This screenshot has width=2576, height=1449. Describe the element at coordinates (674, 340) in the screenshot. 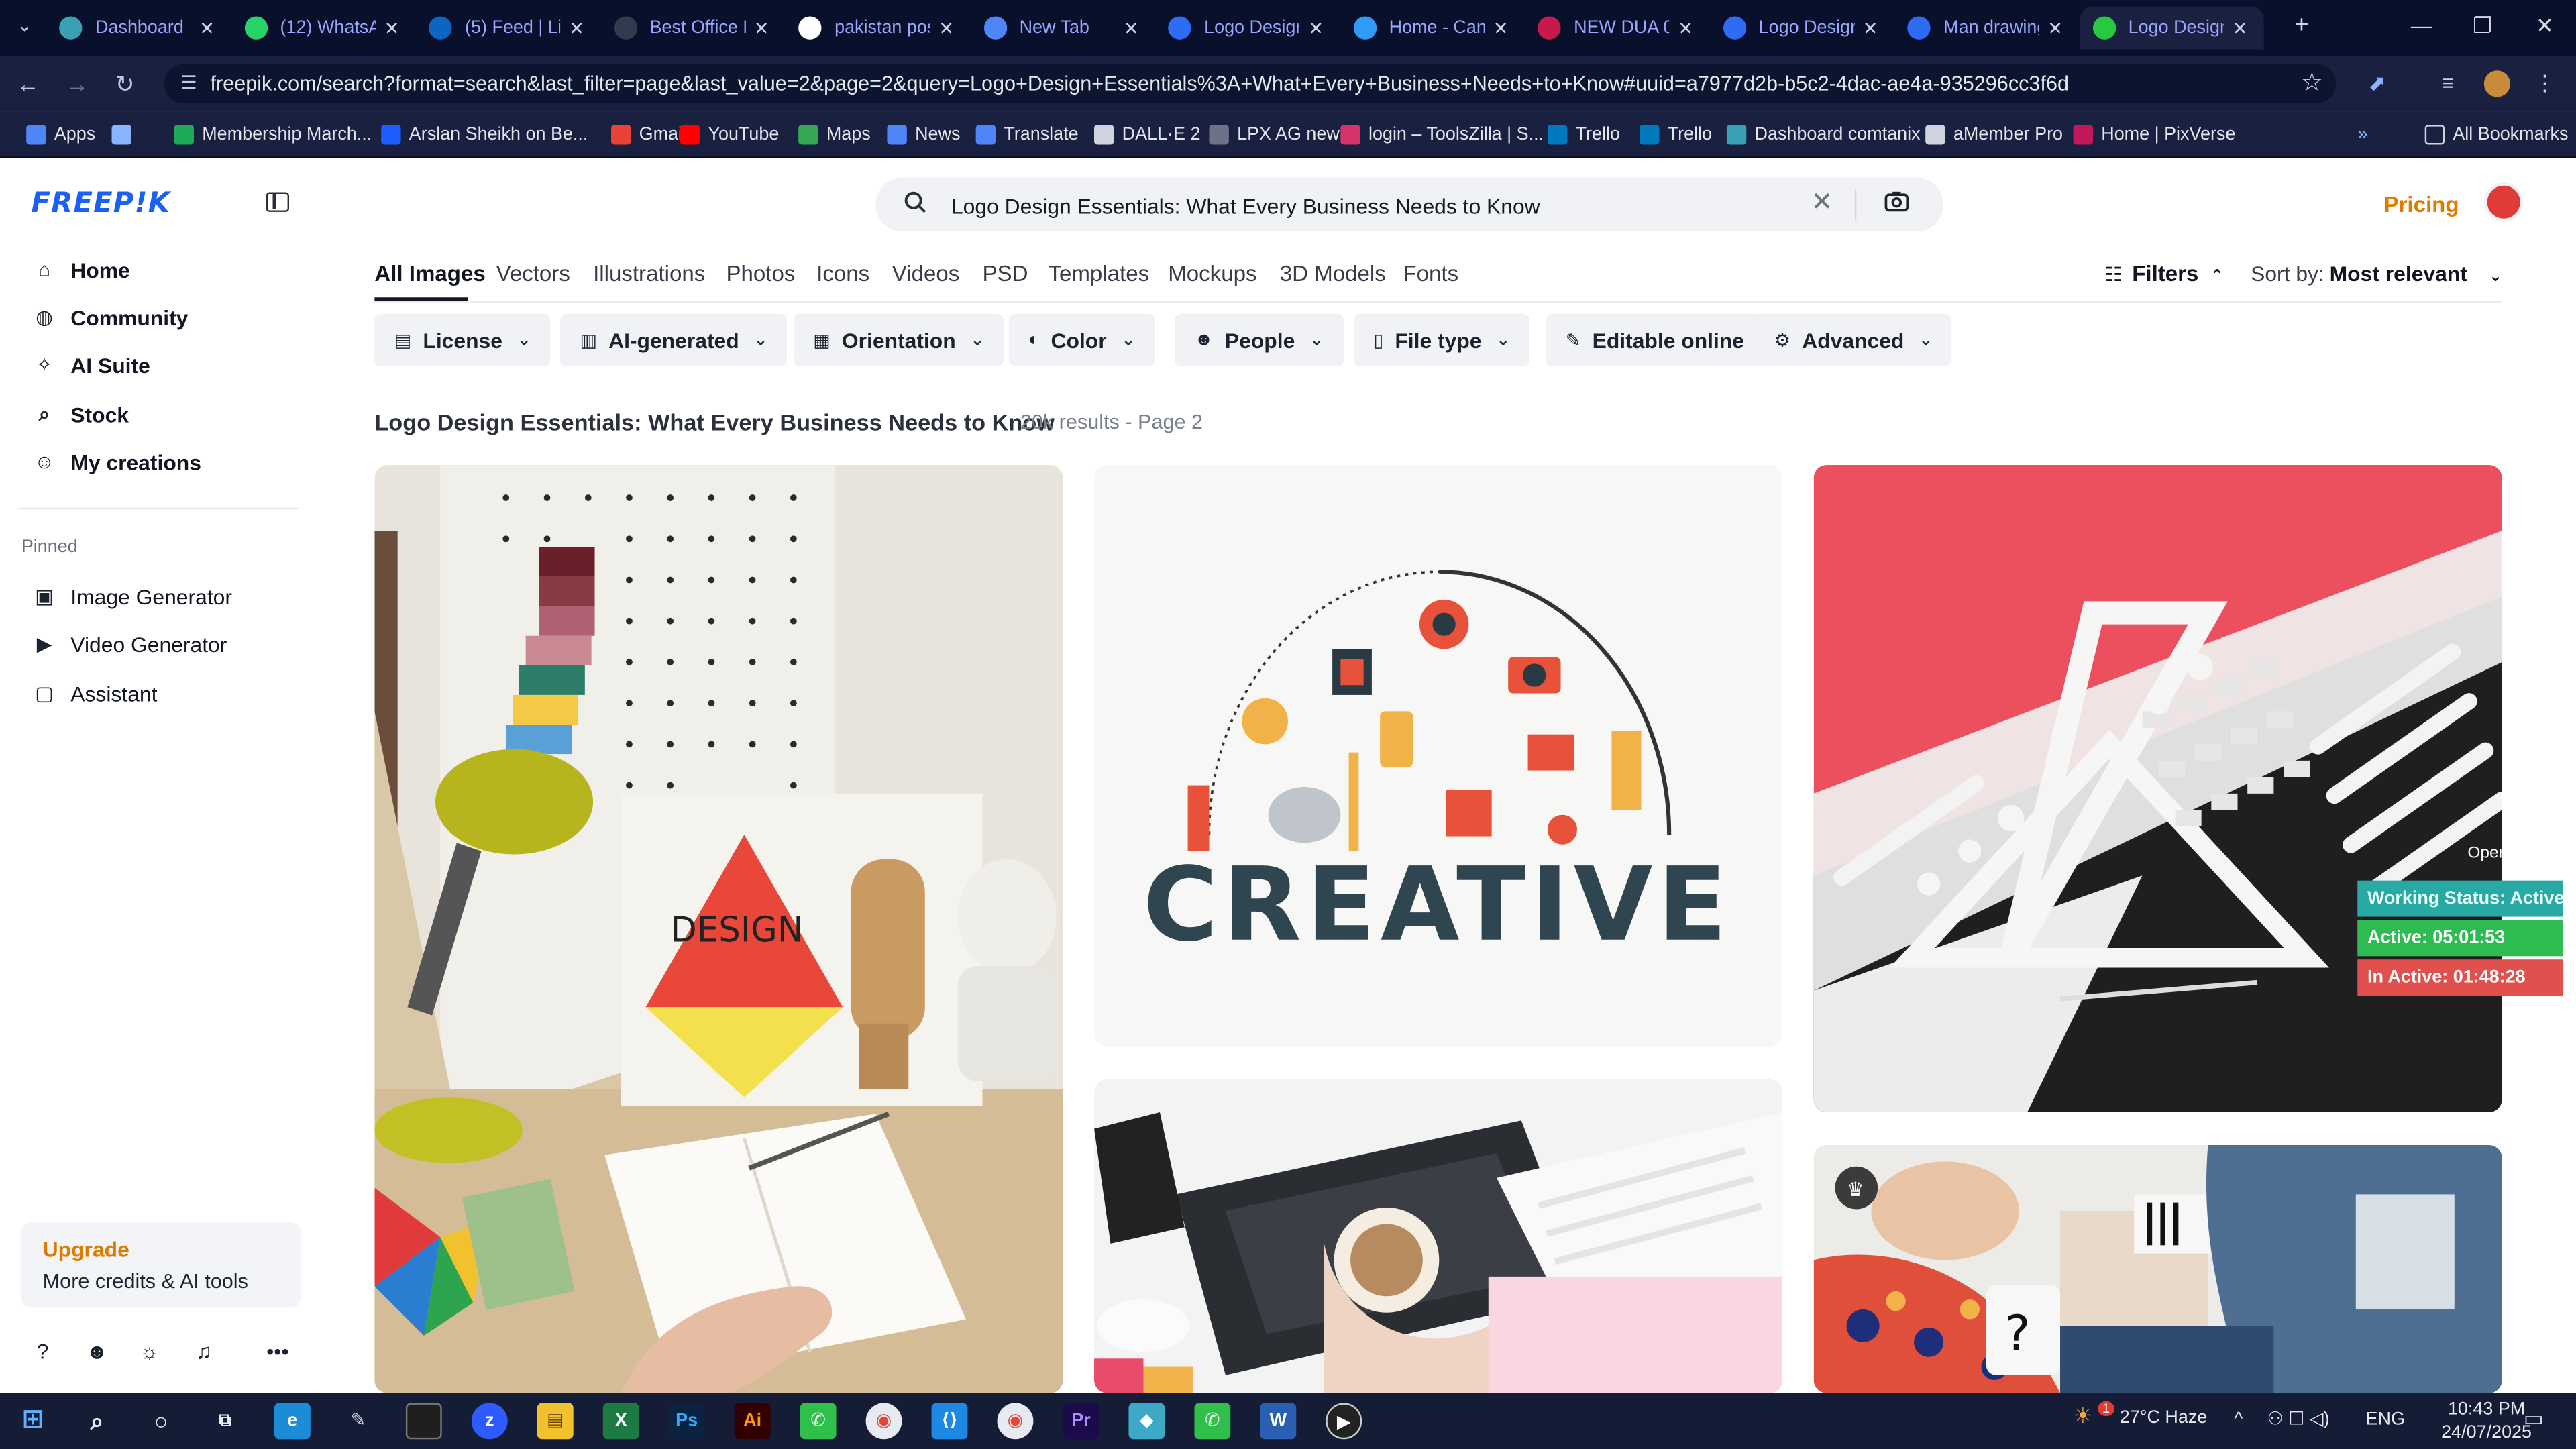

I see `filter-ai-generated: ▥ AI-generated ⌄` at that location.